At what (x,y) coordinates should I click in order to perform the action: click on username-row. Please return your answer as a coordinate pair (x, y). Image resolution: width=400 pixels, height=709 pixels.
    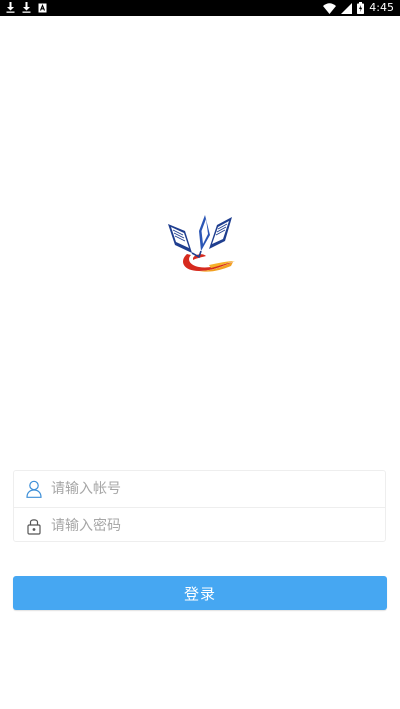
    Looking at the image, I should click on (199, 489).